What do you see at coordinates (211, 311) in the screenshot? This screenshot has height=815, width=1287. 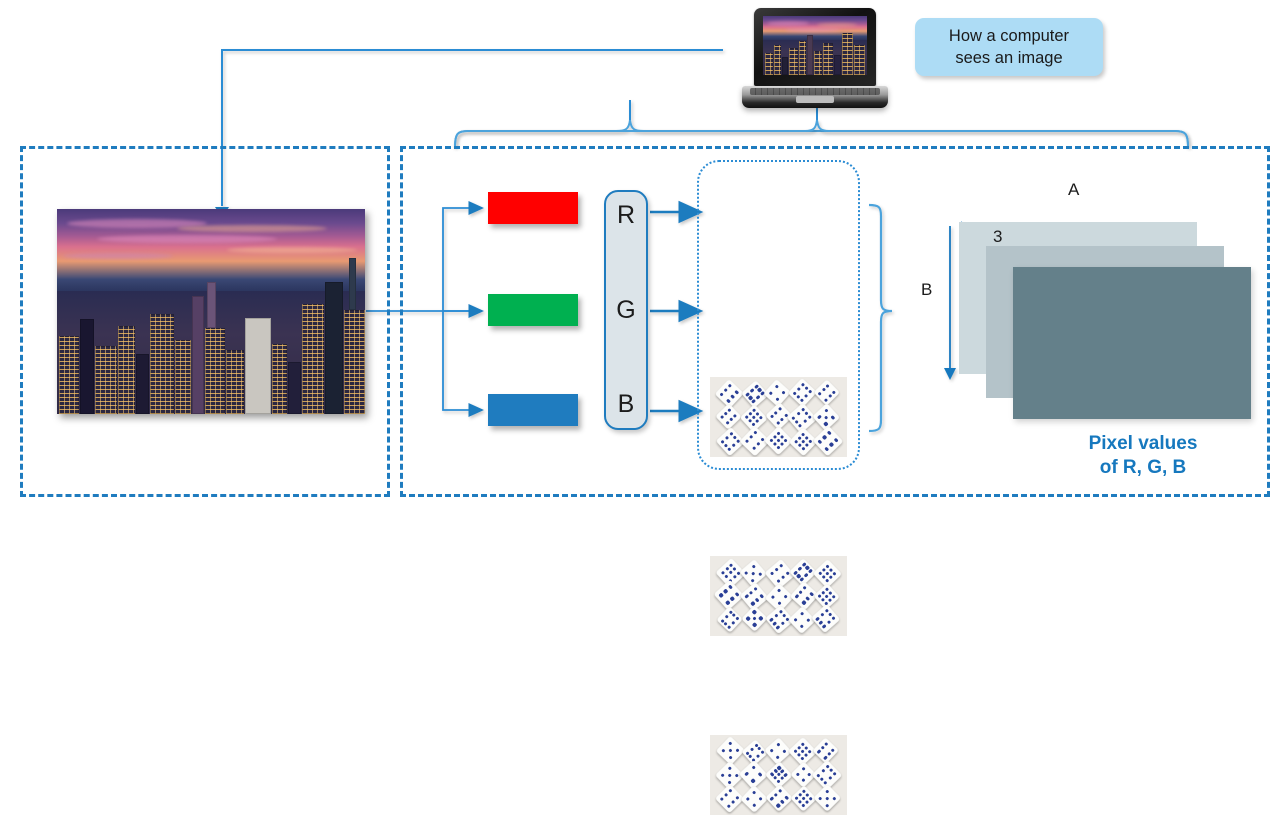 I see `source-image-photo` at bounding box center [211, 311].